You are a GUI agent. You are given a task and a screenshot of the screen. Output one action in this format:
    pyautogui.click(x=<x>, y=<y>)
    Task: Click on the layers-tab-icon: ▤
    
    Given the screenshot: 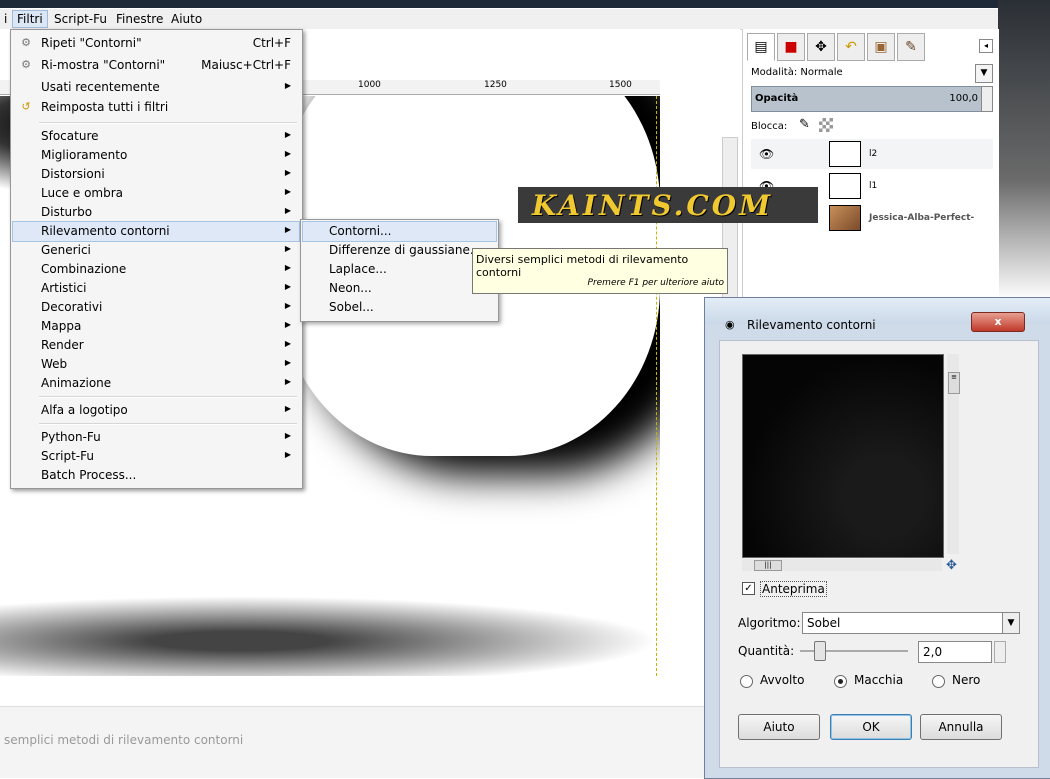 What is the action you would take?
    pyautogui.click(x=761, y=47)
    